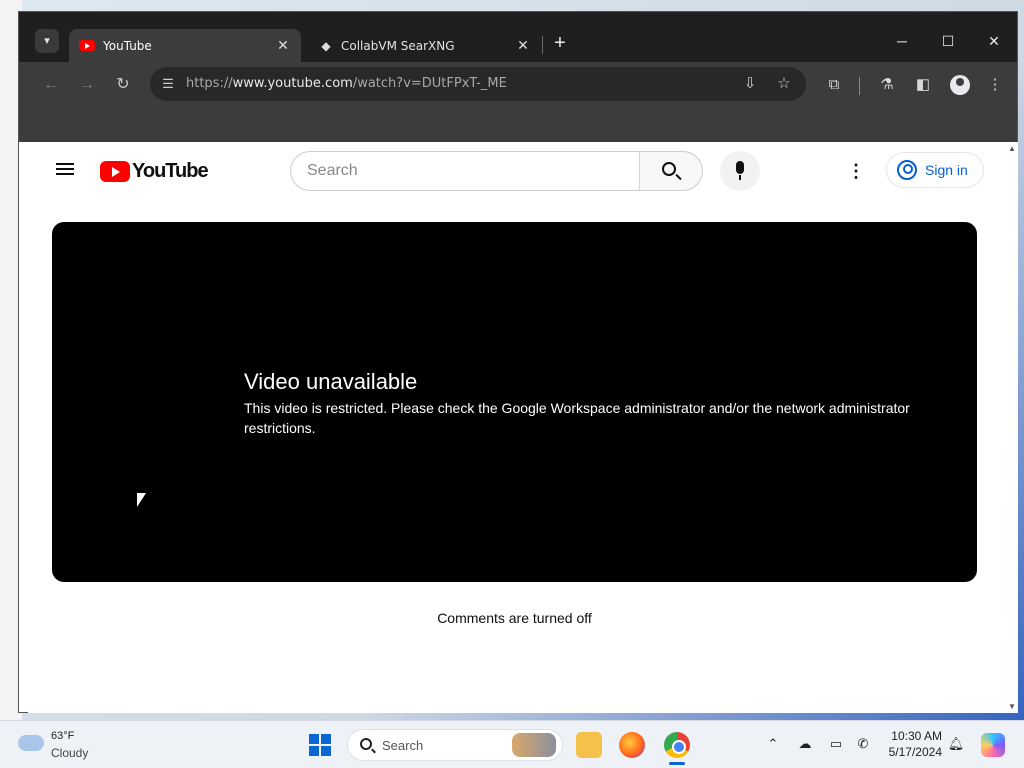  What do you see at coordinates (209, 83) in the screenshot?
I see `url-scheme: https://` at bounding box center [209, 83].